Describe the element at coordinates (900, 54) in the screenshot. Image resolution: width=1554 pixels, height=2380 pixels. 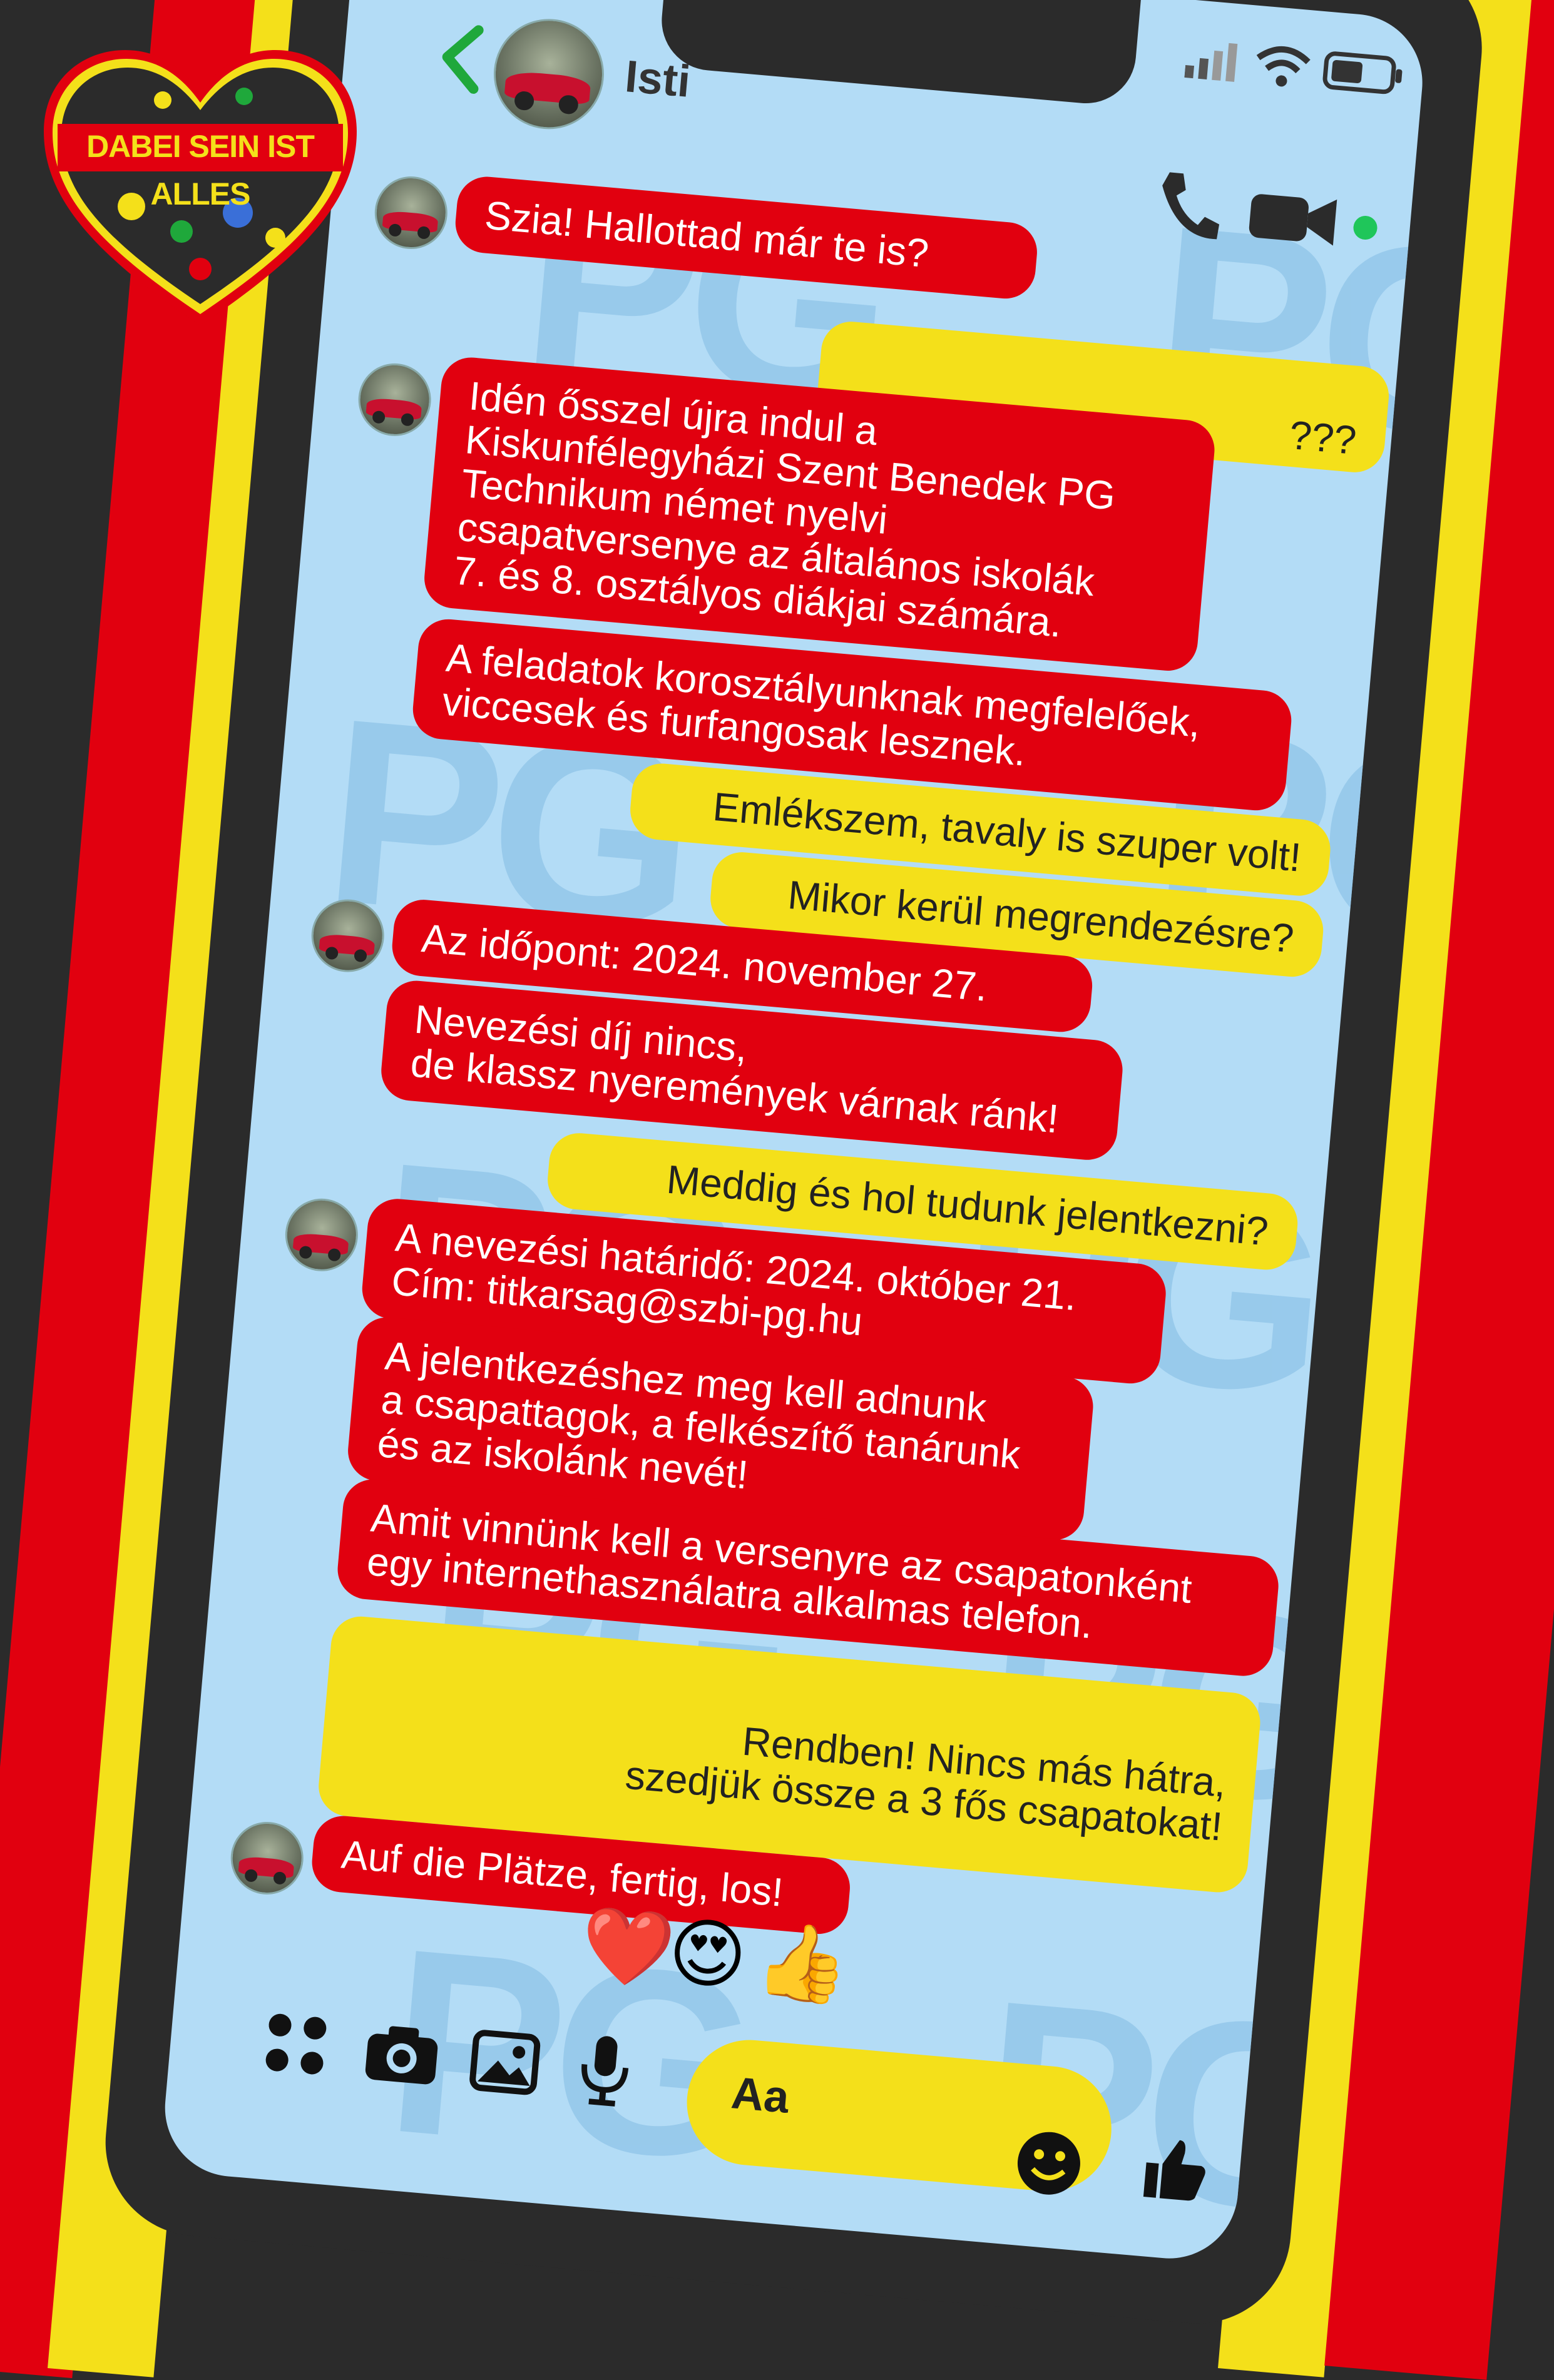
I see `phone-notch` at that location.